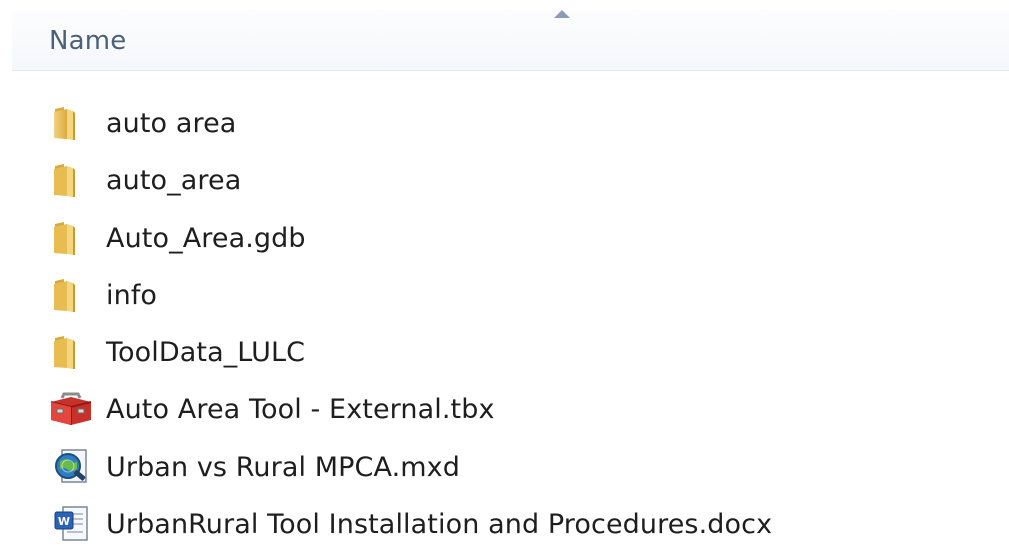 The image size is (1009, 552). I want to click on file-name: info, so click(132, 295).